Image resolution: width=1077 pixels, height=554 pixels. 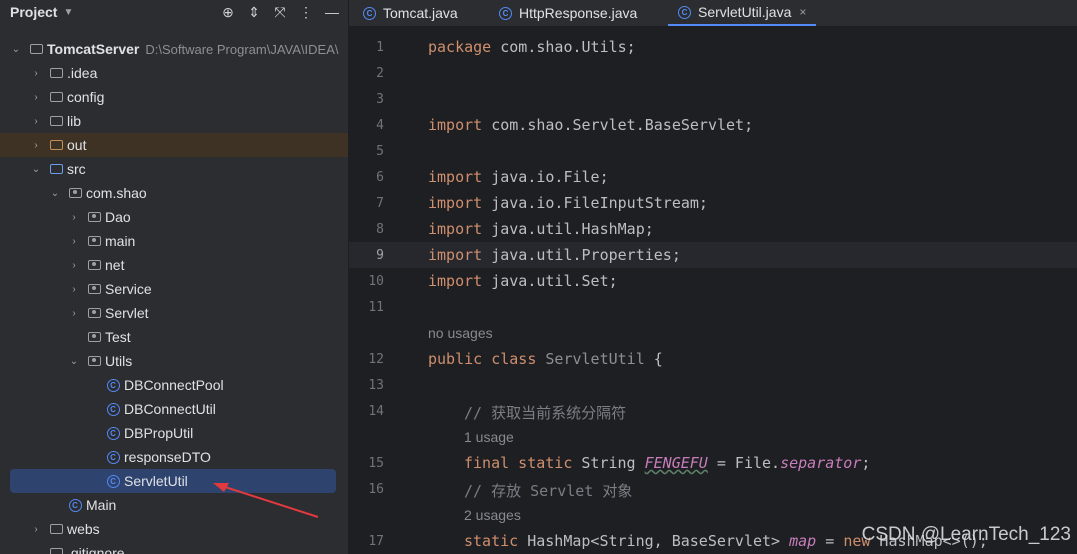 What do you see at coordinates (532, 47) in the screenshot?
I see `code-text: package com.shao.Utils;` at bounding box center [532, 47].